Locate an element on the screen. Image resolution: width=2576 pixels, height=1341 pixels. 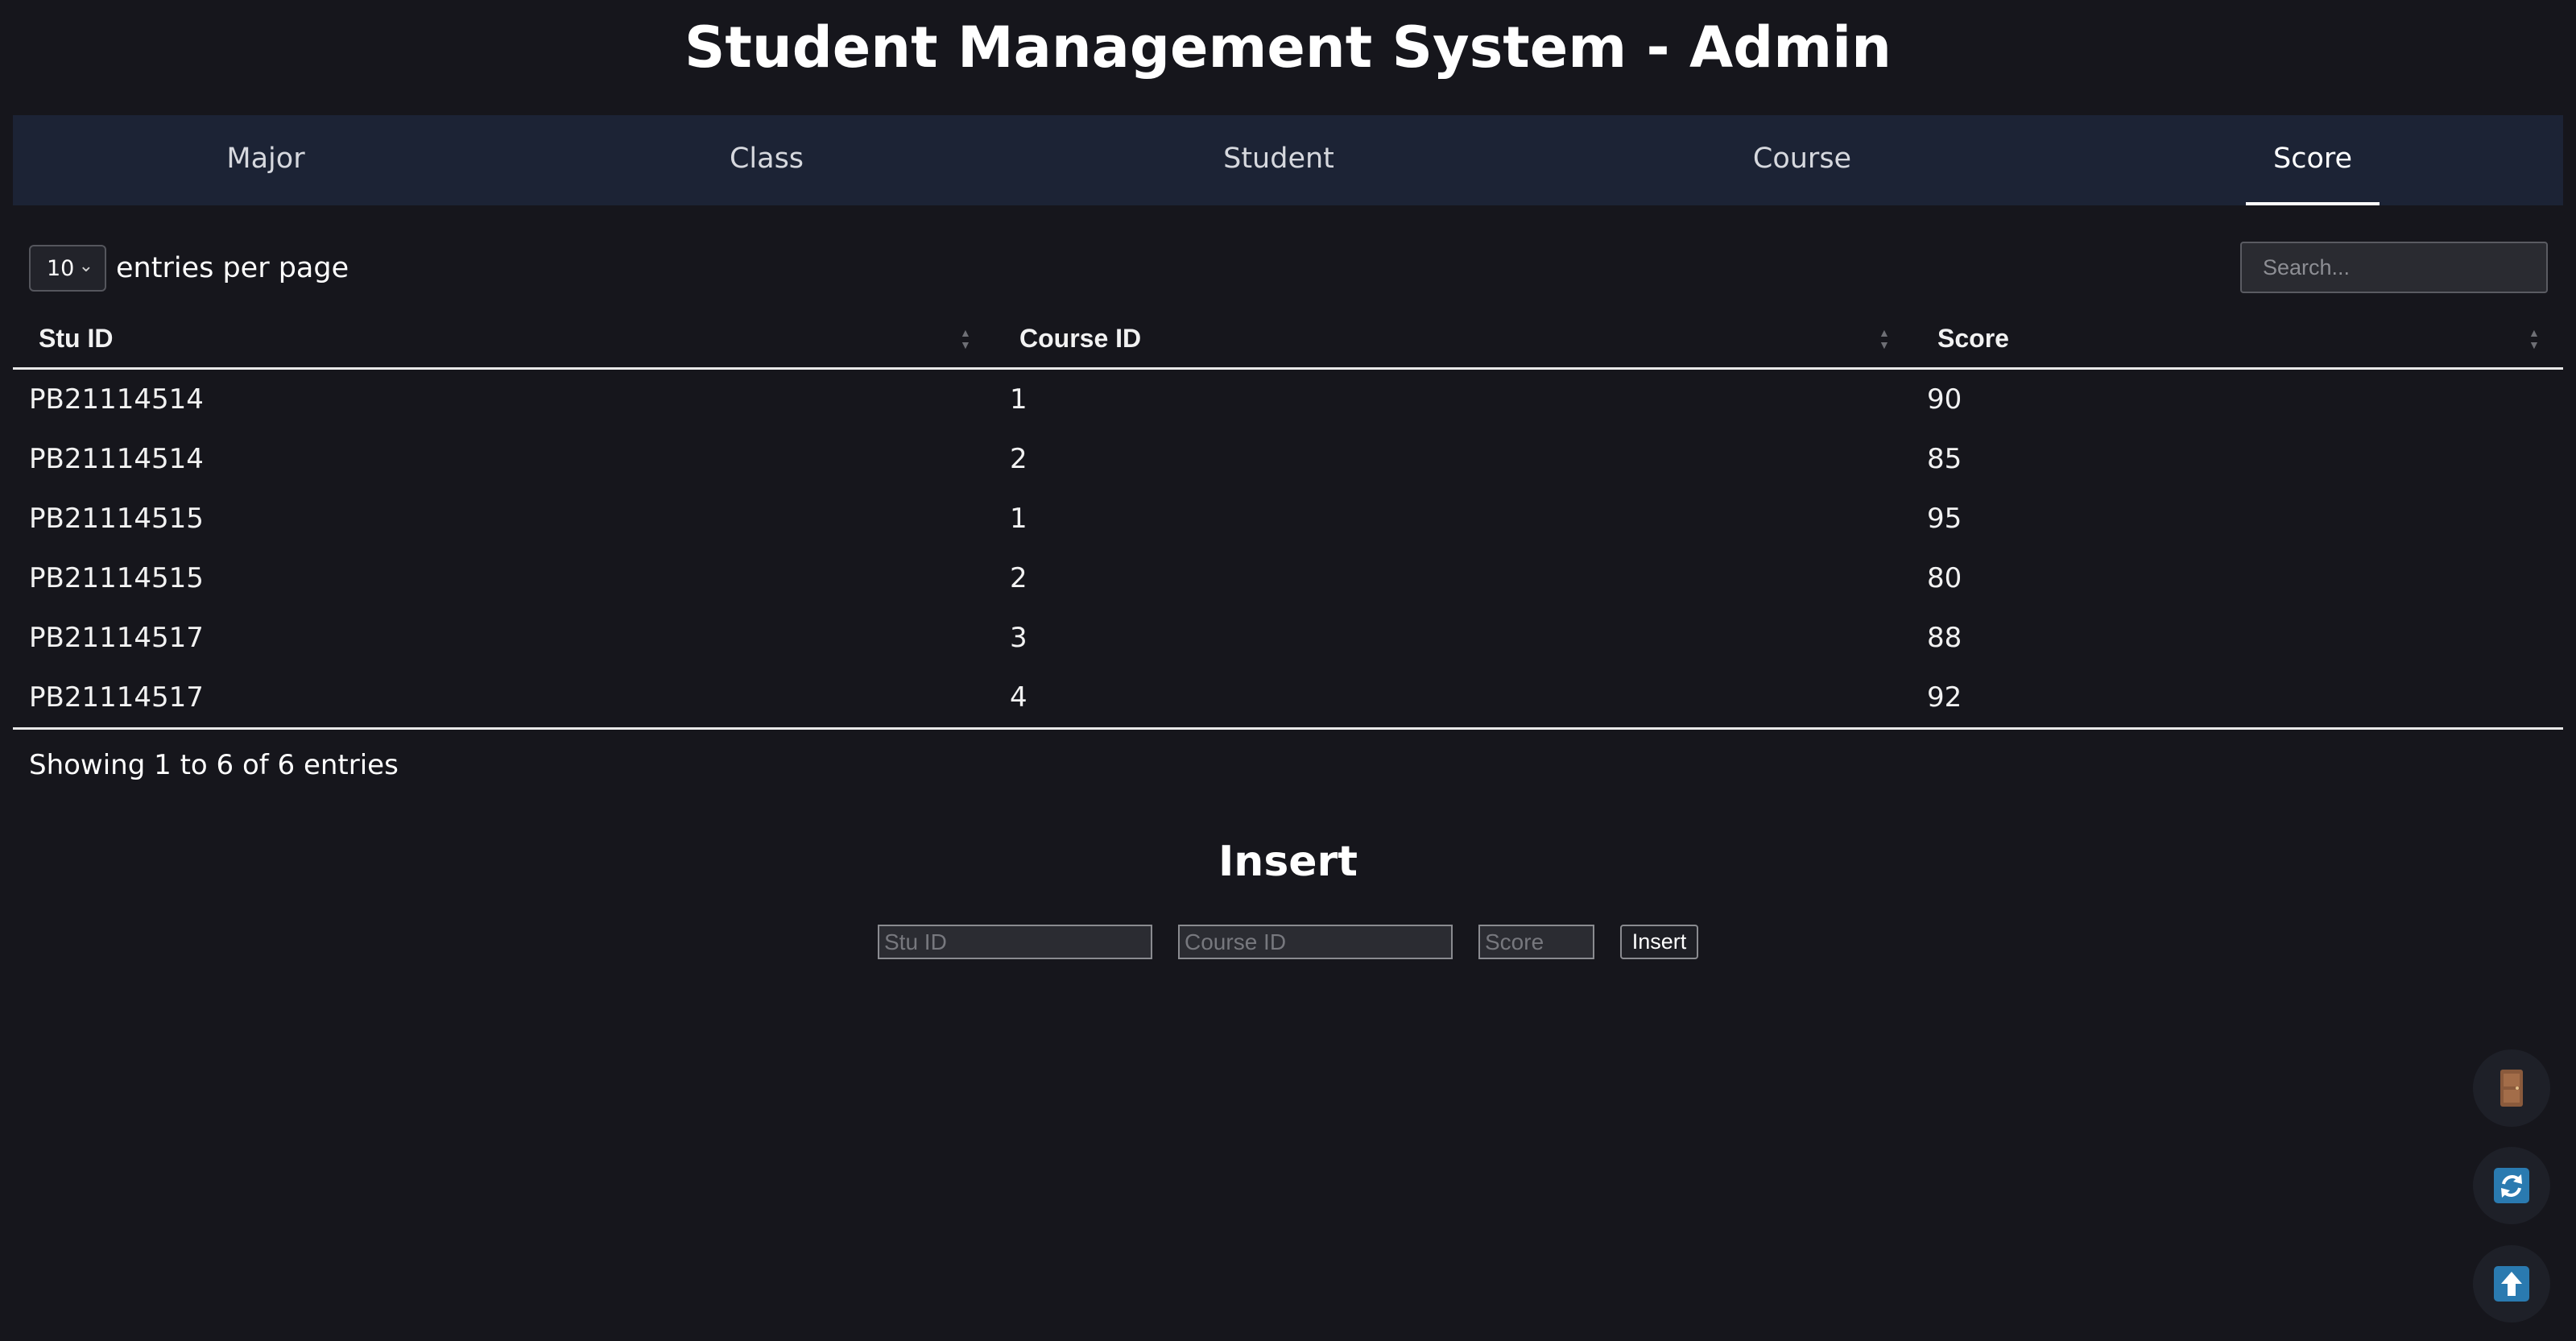
page-size-value: 10 is located at coordinates (61, 268).